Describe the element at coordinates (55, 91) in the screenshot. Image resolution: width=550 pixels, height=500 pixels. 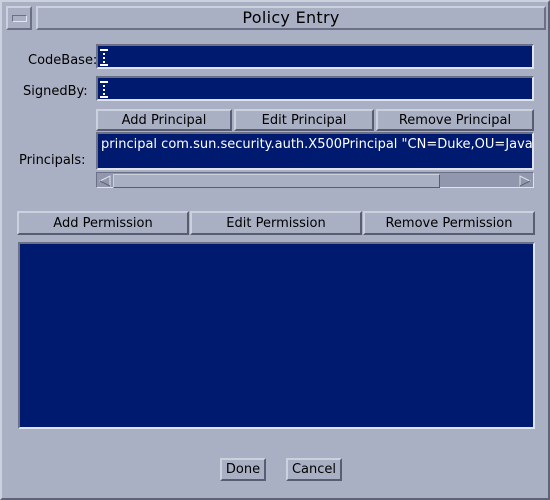
I see `signedby-label: SignedBy:` at that location.